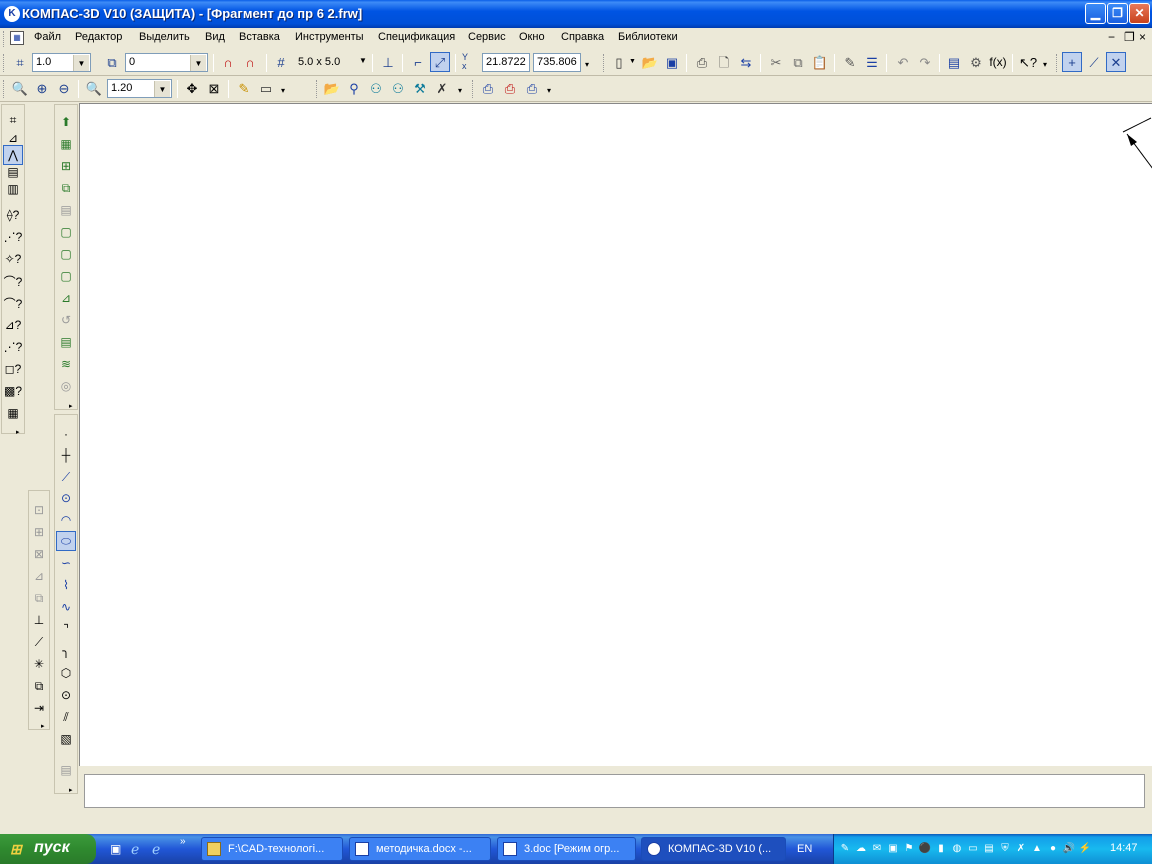 This screenshot has width=1152, height=864. Describe the element at coordinates (94, 88) in the screenshot. I see `zoom-scale-icon: 🔍` at that location.